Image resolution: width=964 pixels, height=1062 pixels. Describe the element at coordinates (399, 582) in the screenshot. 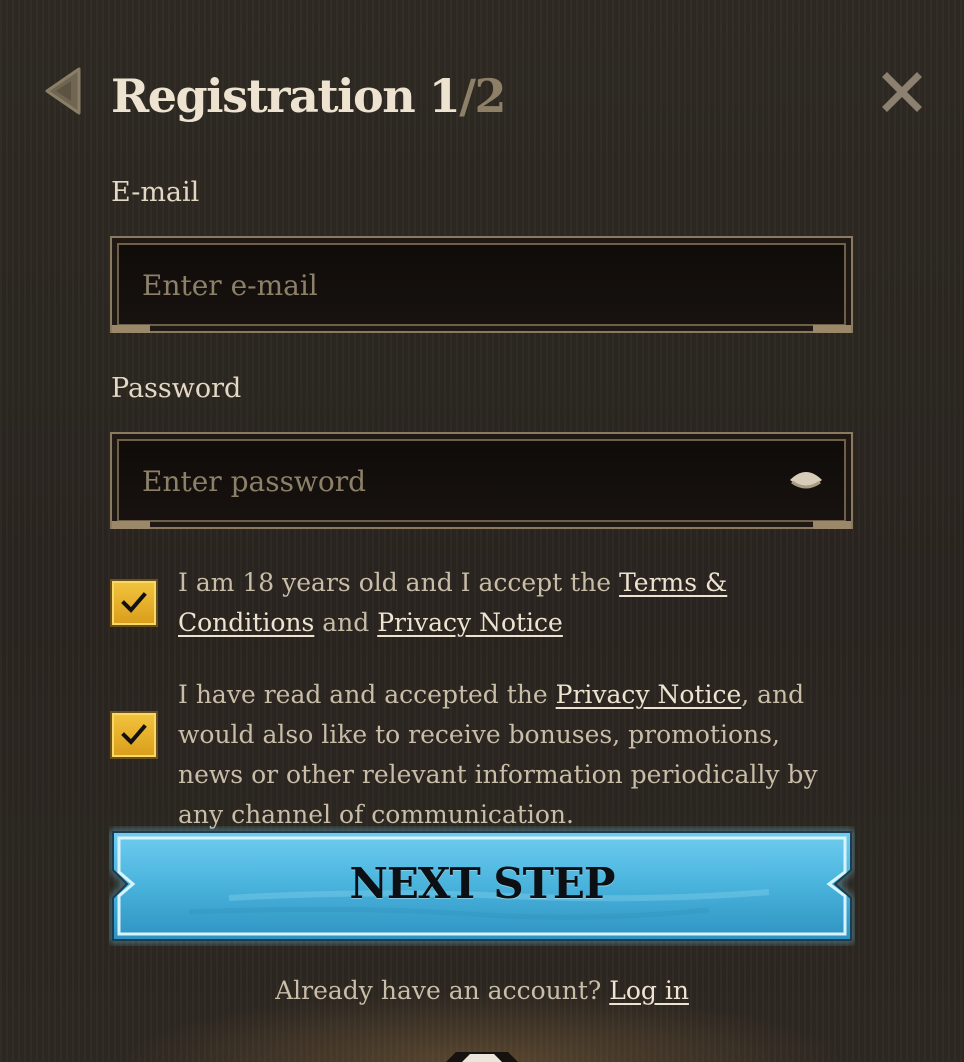

I see `consent-text: I am 18 years old and I accept the` at that location.